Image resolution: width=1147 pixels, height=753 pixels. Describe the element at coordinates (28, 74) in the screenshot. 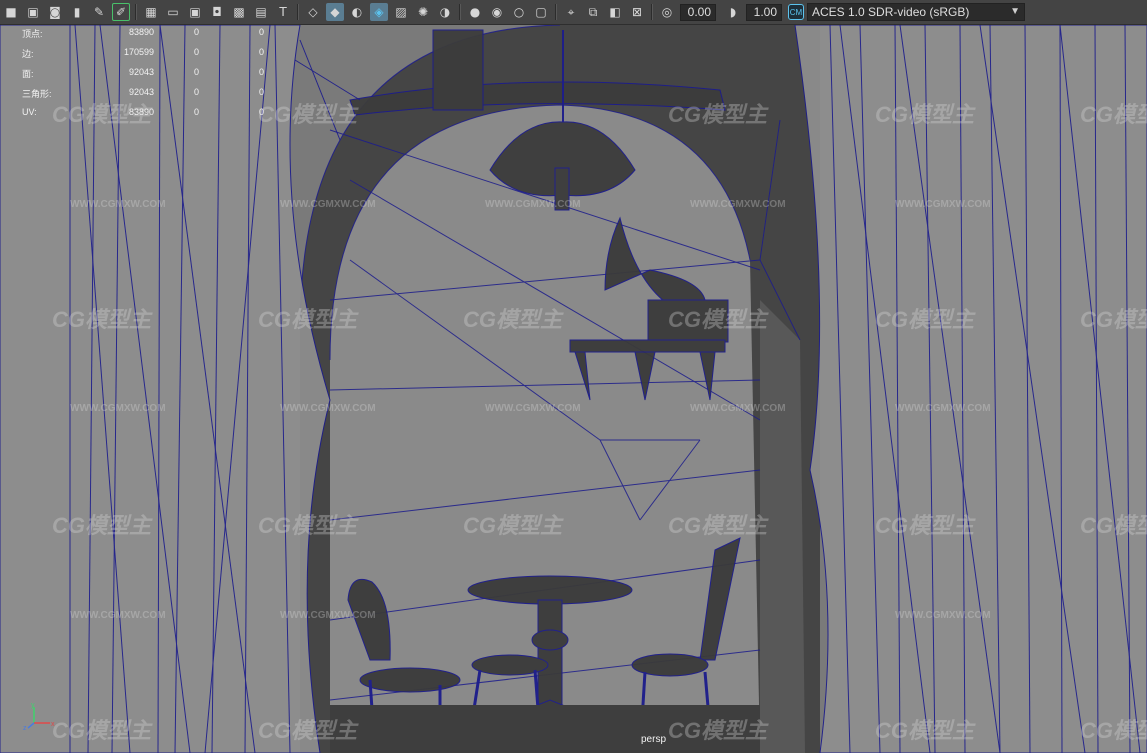

I see `hud-label: 面:` at that location.